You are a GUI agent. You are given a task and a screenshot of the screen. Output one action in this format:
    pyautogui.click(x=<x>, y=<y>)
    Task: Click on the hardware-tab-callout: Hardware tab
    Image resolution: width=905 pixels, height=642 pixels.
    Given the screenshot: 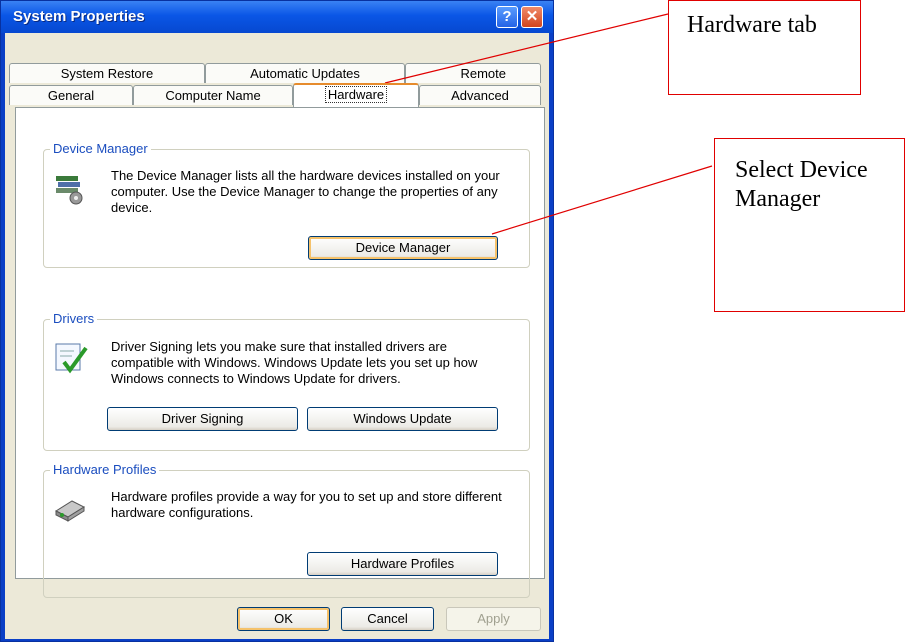 What is the action you would take?
    pyautogui.click(x=764, y=47)
    